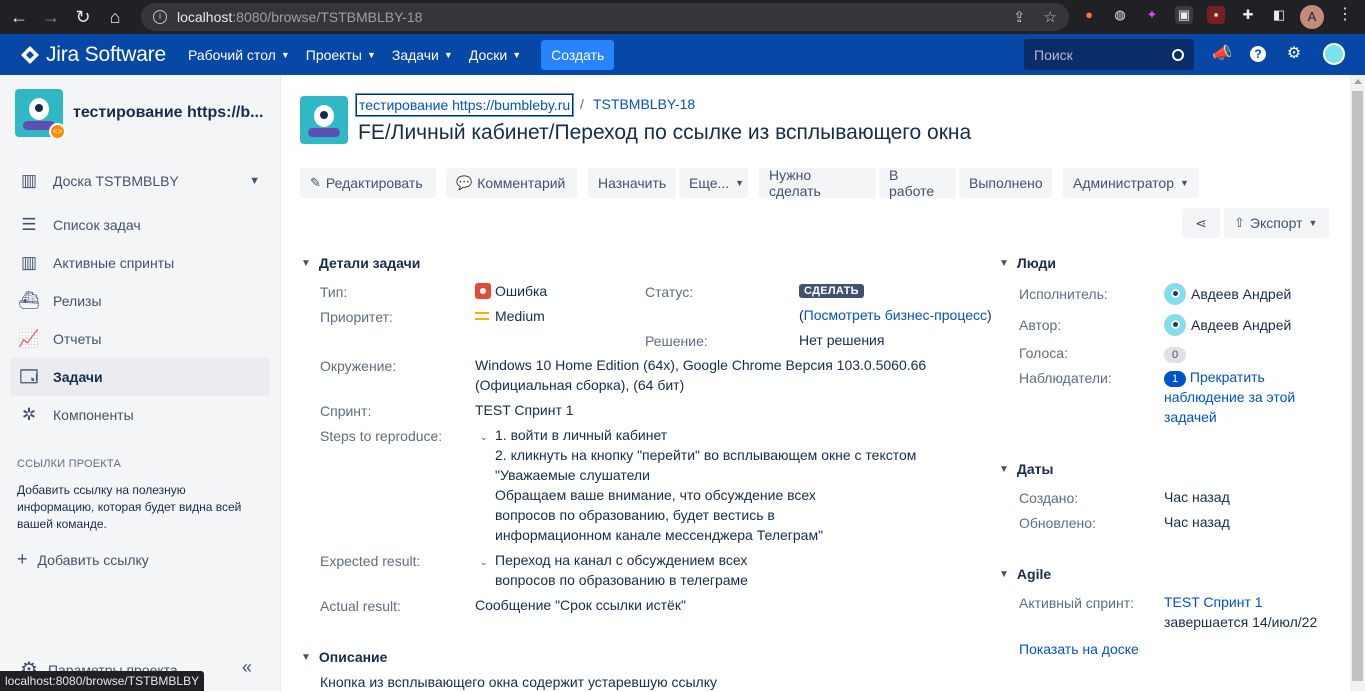  I want to click on globe-extension-icon: ◍, so click(1120, 15).